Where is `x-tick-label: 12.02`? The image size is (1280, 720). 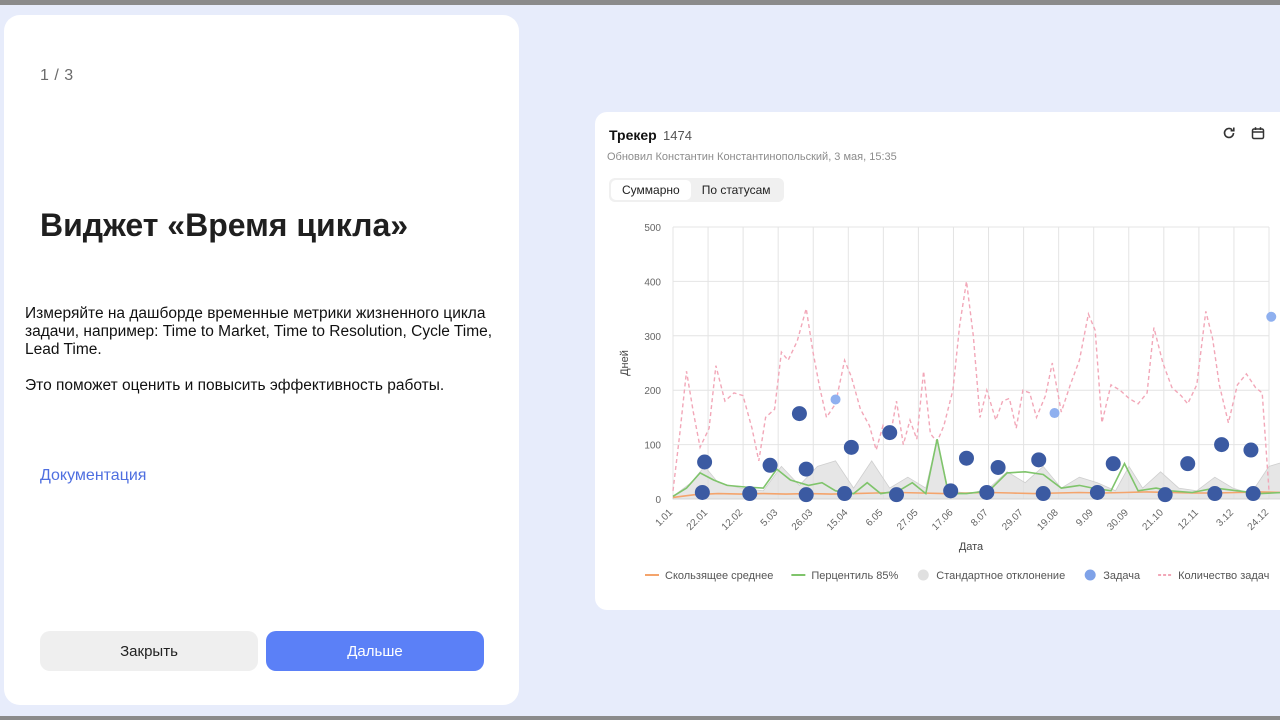 x-tick-label: 12.02 is located at coordinates (733, 520).